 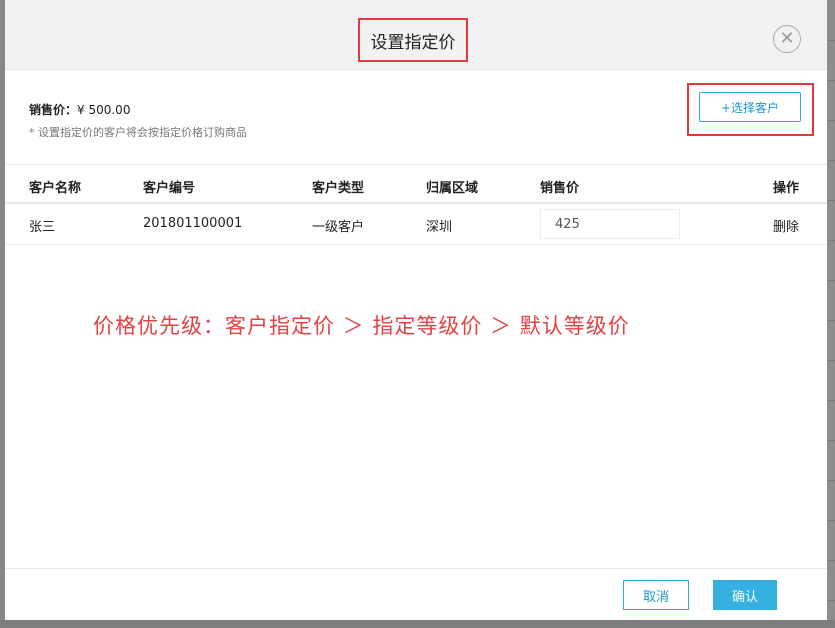 I want to click on delete-button: 删除, so click(x=786, y=225).